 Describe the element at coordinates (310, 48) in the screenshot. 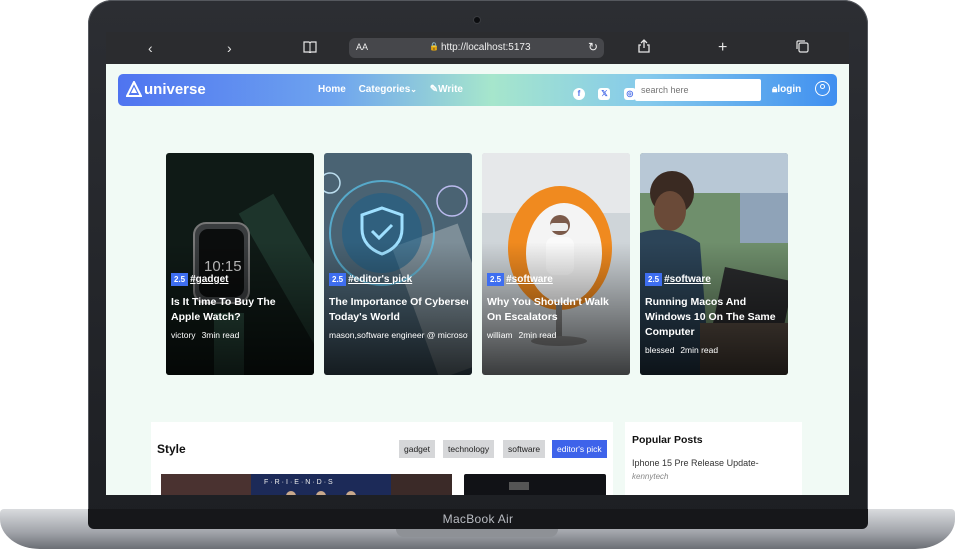

I see `book-icon` at that location.